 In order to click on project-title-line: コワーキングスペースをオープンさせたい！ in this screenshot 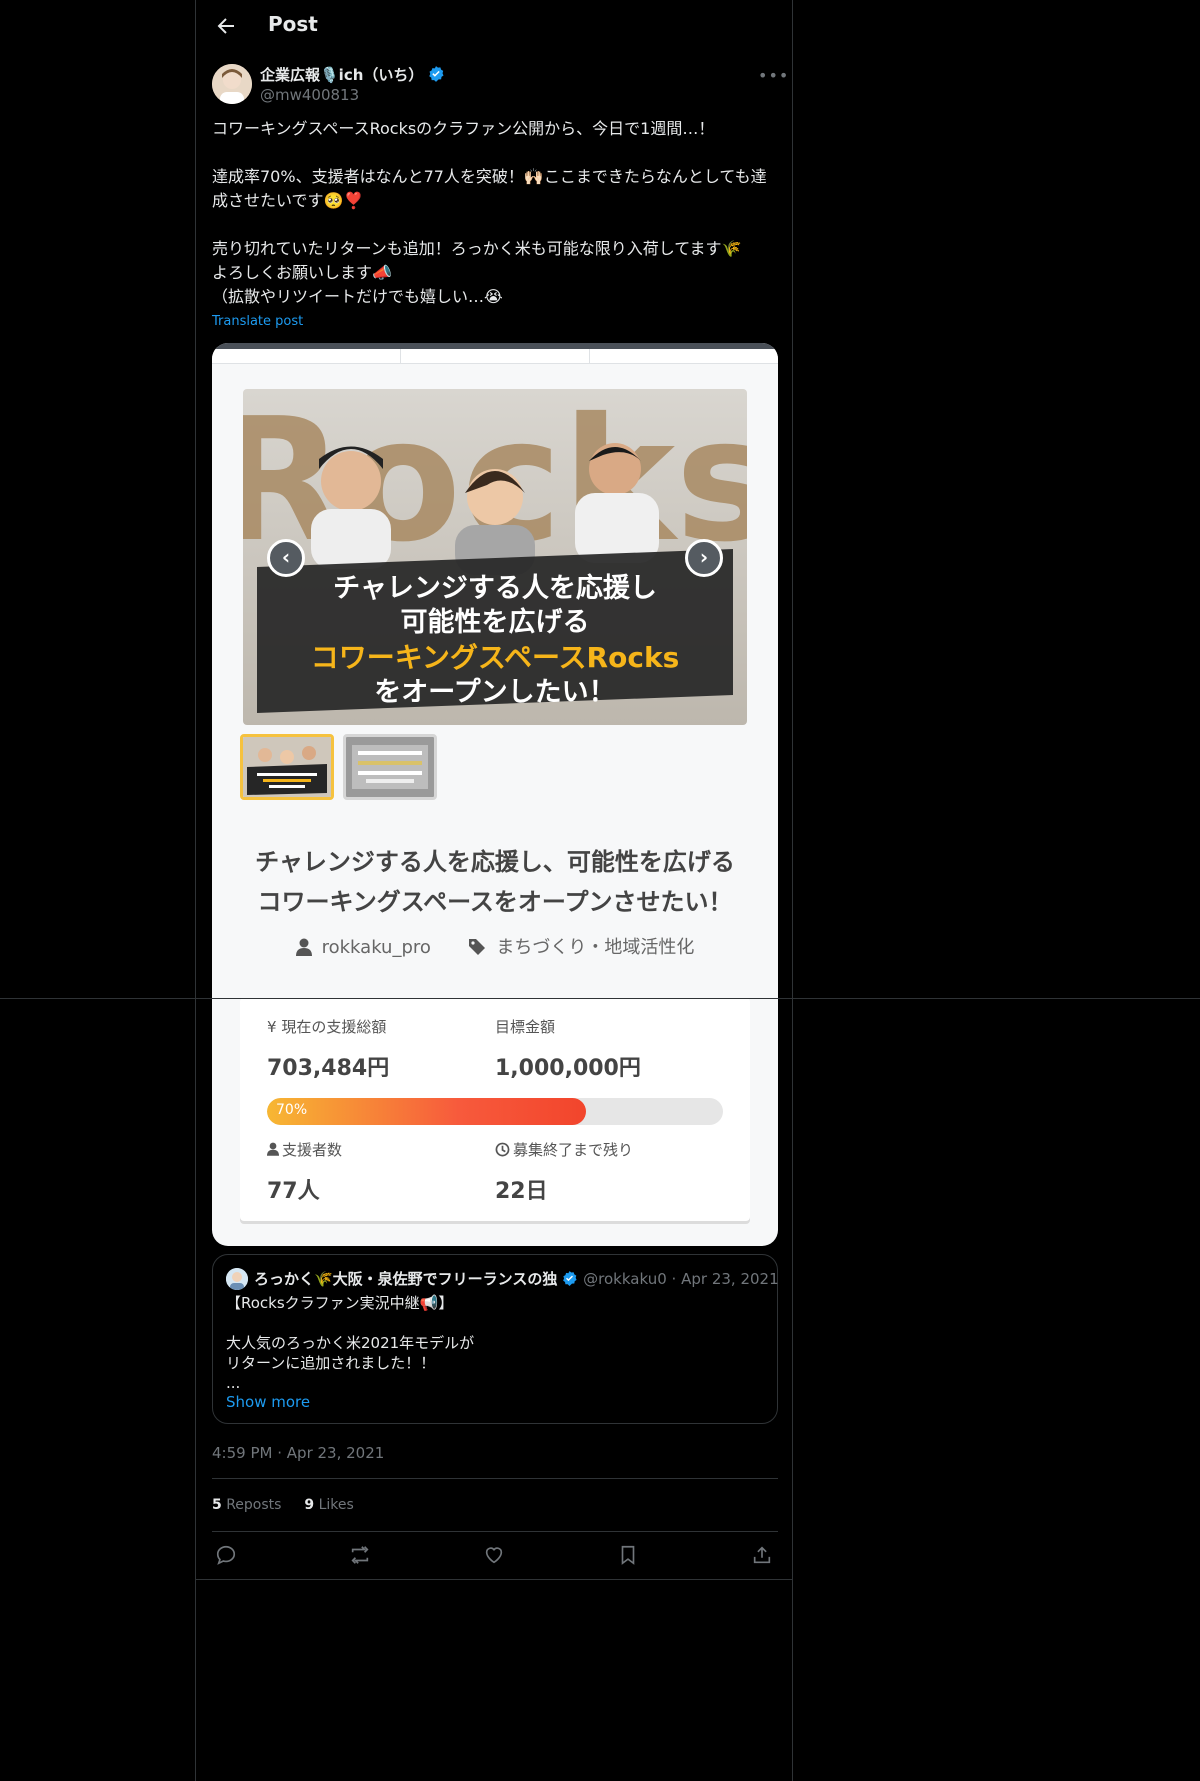, I will do `click(495, 902)`.